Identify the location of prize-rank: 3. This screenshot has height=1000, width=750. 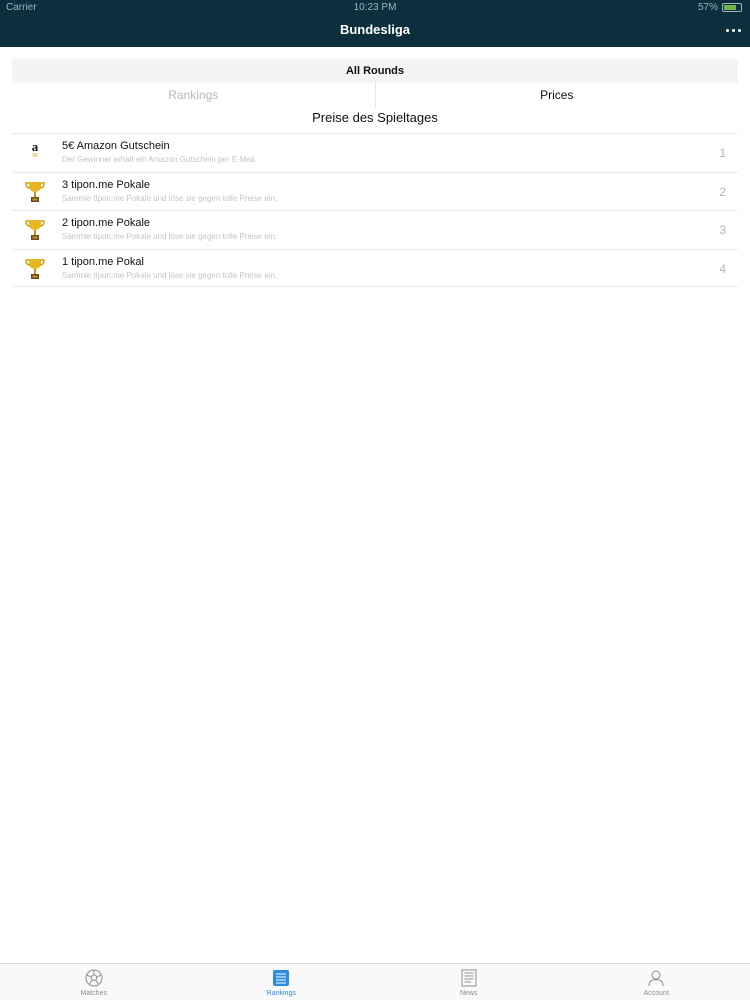
(722, 230).